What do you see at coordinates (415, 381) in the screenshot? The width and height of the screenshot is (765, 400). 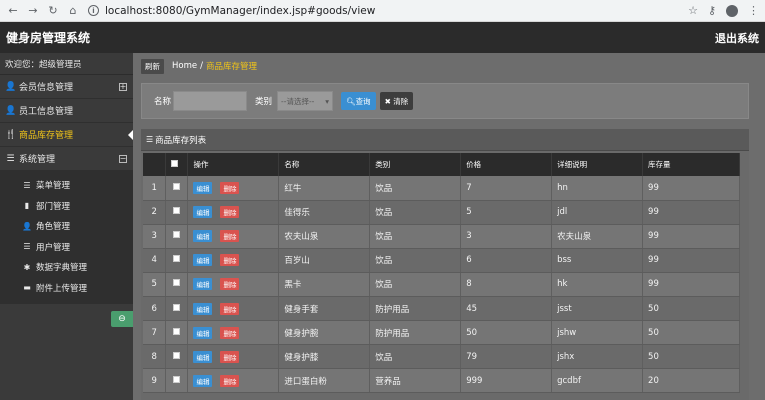 I see `cell-category: 营养品` at bounding box center [415, 381].